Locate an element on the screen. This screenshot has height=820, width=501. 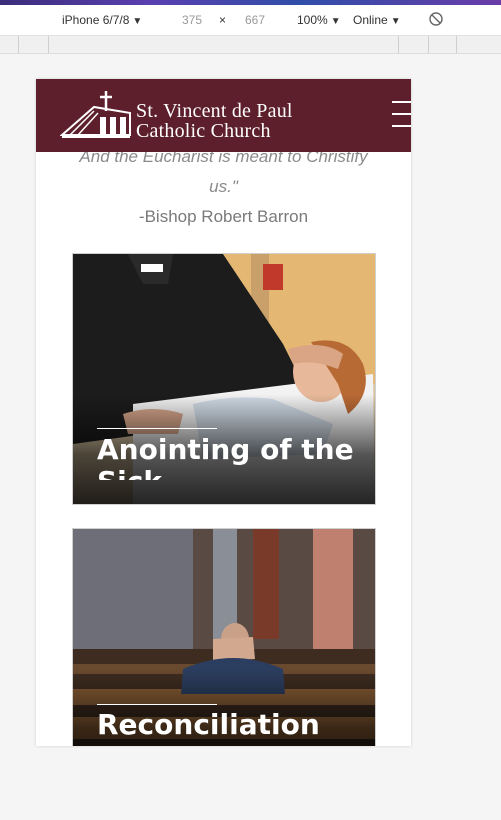
logo-line-1: St. Vincent de Paul is located at coordinates (214, 111).